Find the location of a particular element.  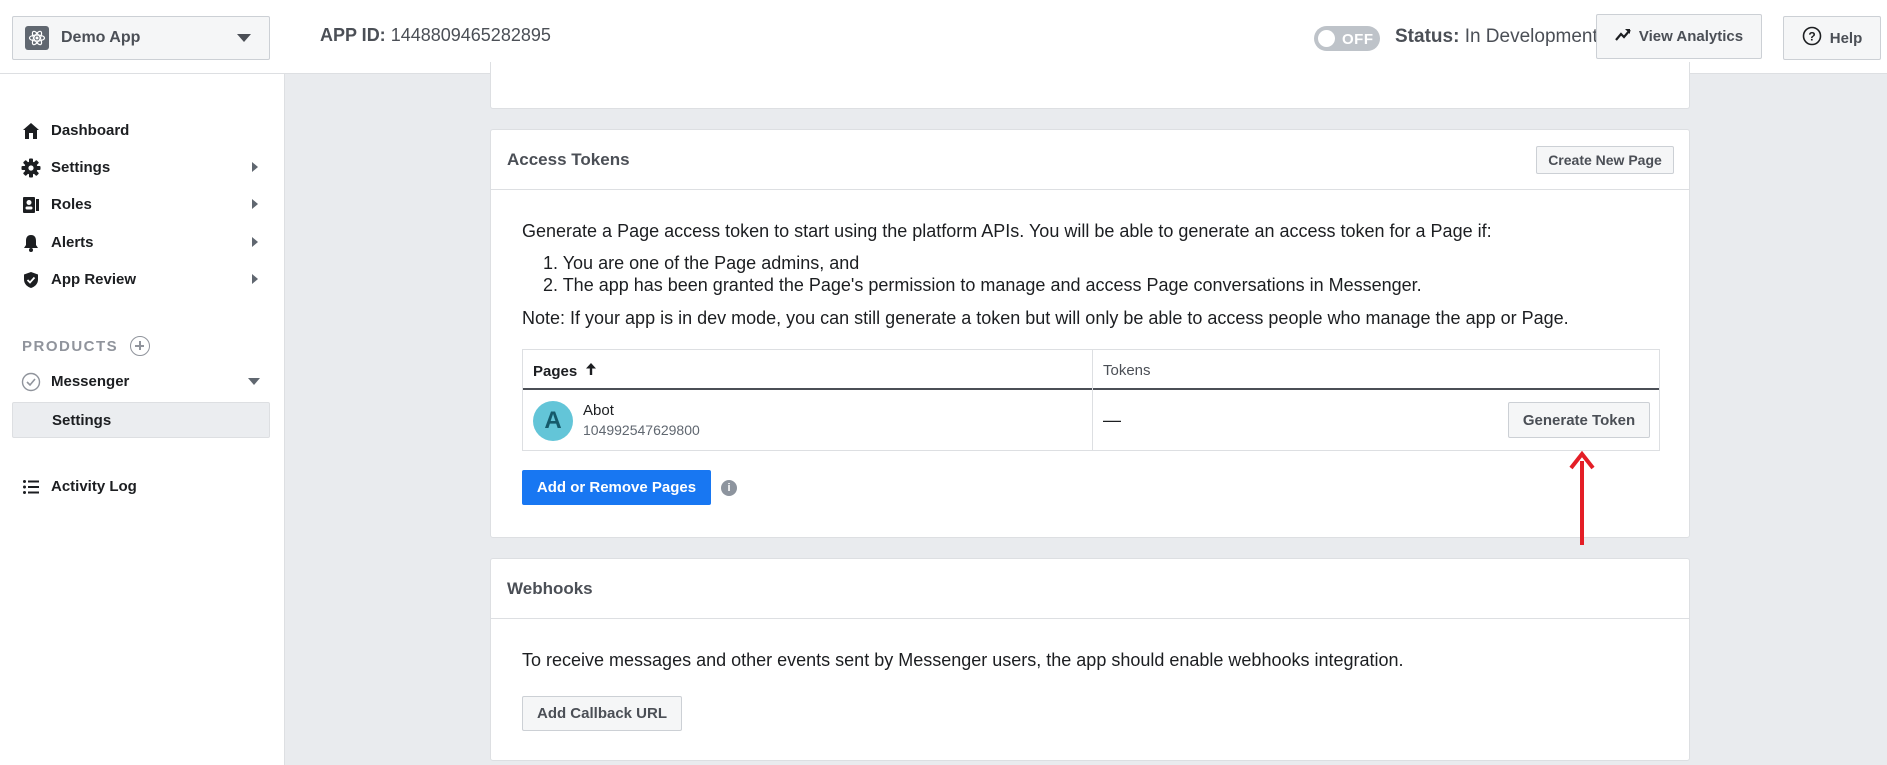

sidebar-item-label: Roles is located at coordinates (71, 204).